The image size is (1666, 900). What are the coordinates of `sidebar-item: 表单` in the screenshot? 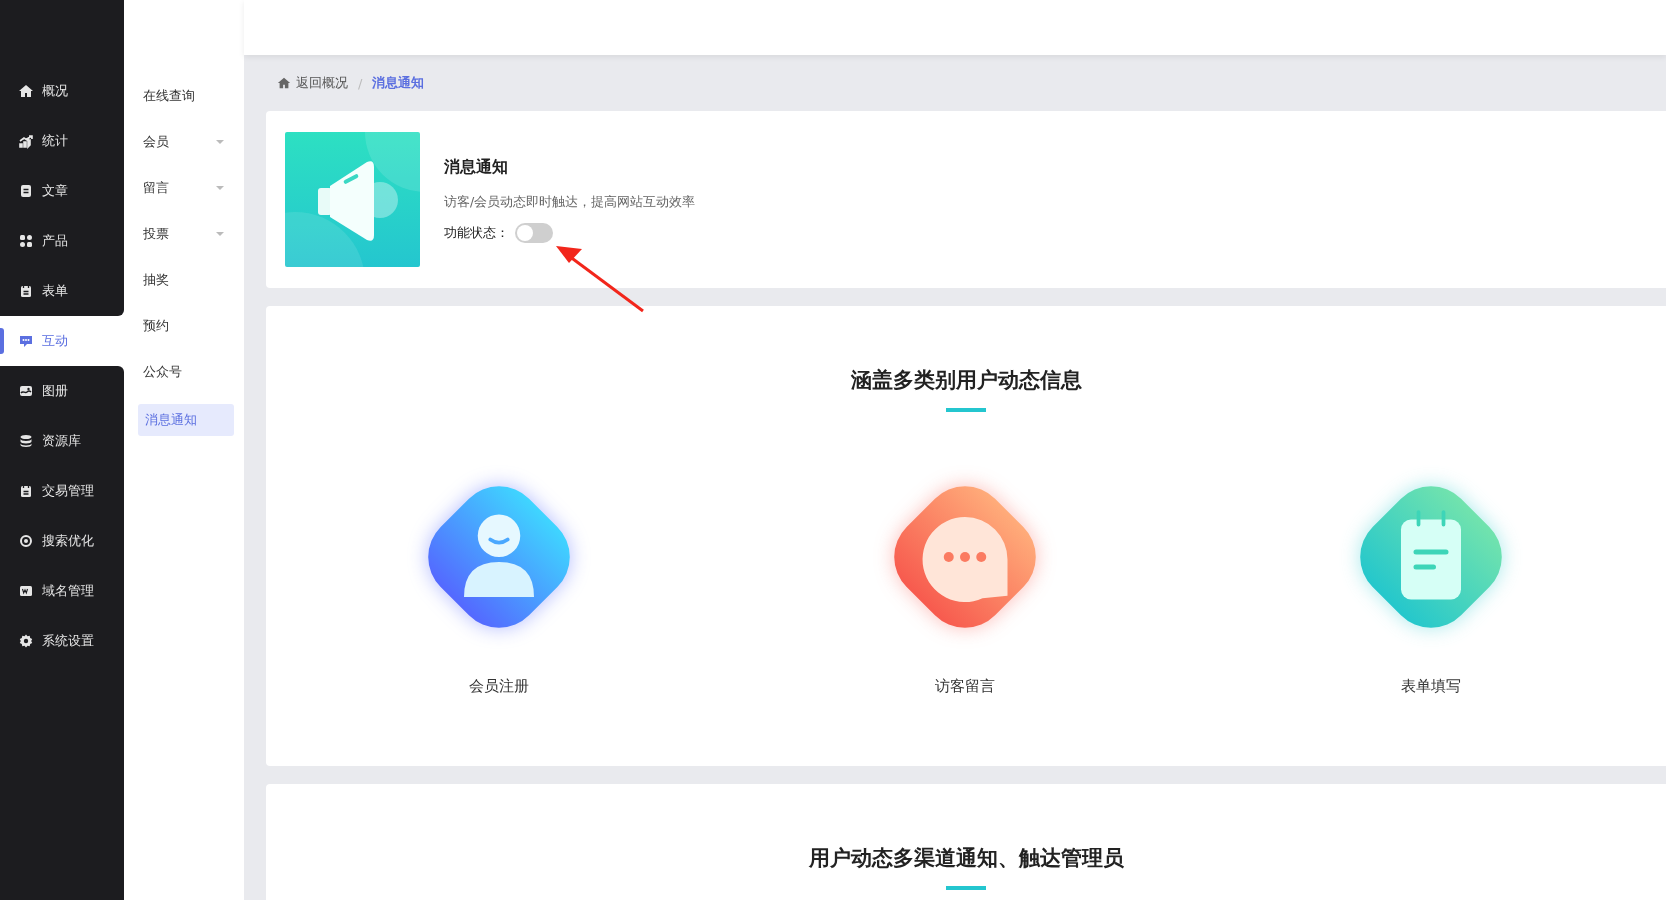 It's located at (62, 291).